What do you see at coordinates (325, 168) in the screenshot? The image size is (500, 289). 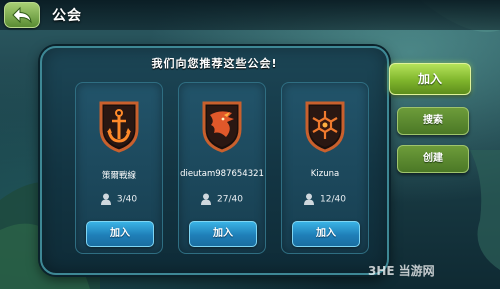 I see `guild-card: Kizuna 12/40 加入` at bounding box center [325, 168].